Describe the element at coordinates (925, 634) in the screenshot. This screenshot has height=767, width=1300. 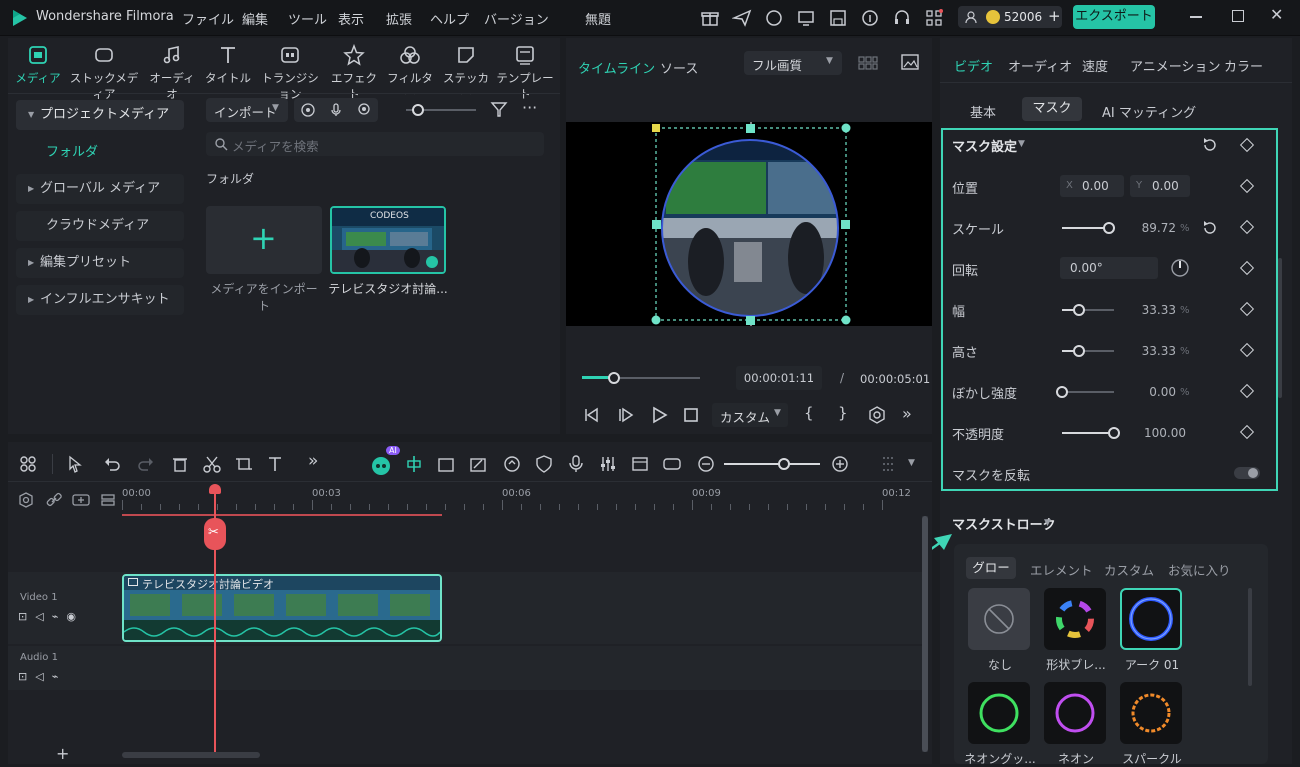
I see `scroll-thumb` at that location.